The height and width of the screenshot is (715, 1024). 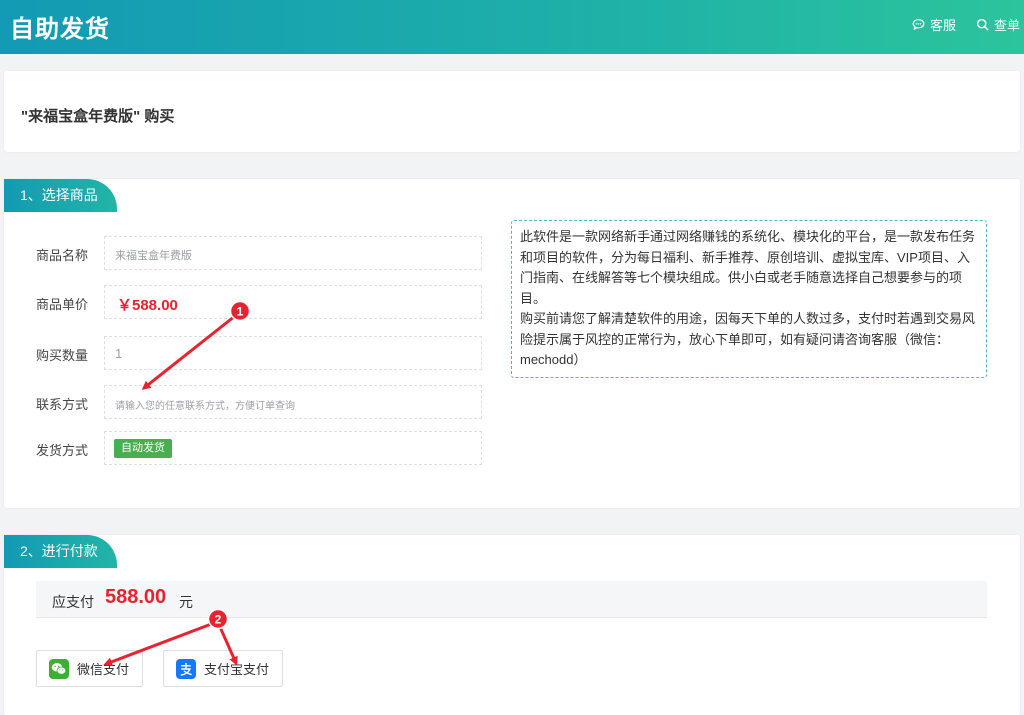 What do you see at coordinates (293, 448) in the screenshot?
I see `delivery-field: 自动发货` at bounding box center [293, 448].